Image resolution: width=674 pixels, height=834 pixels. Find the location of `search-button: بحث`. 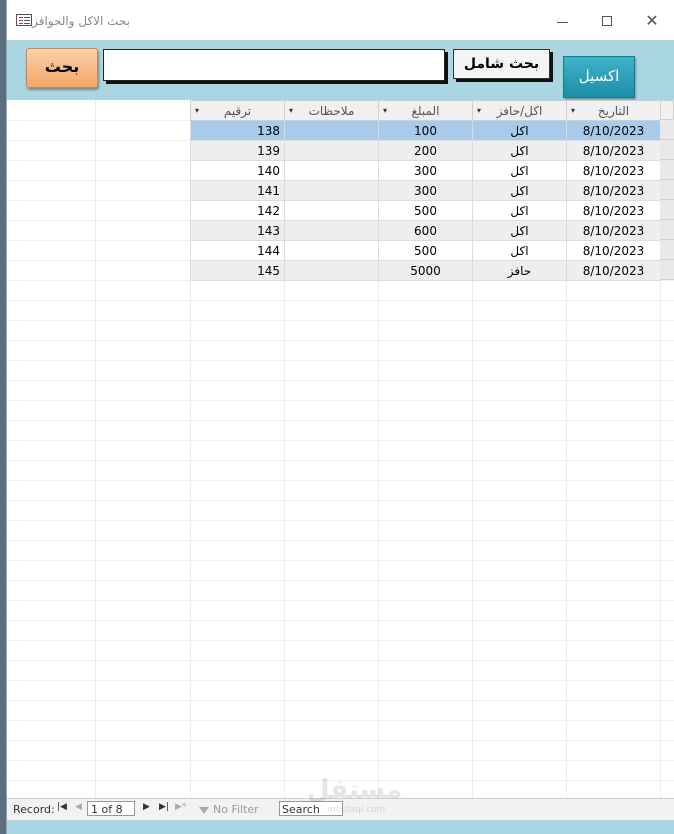

search-button: بحث is located at coordinates (62, 68).